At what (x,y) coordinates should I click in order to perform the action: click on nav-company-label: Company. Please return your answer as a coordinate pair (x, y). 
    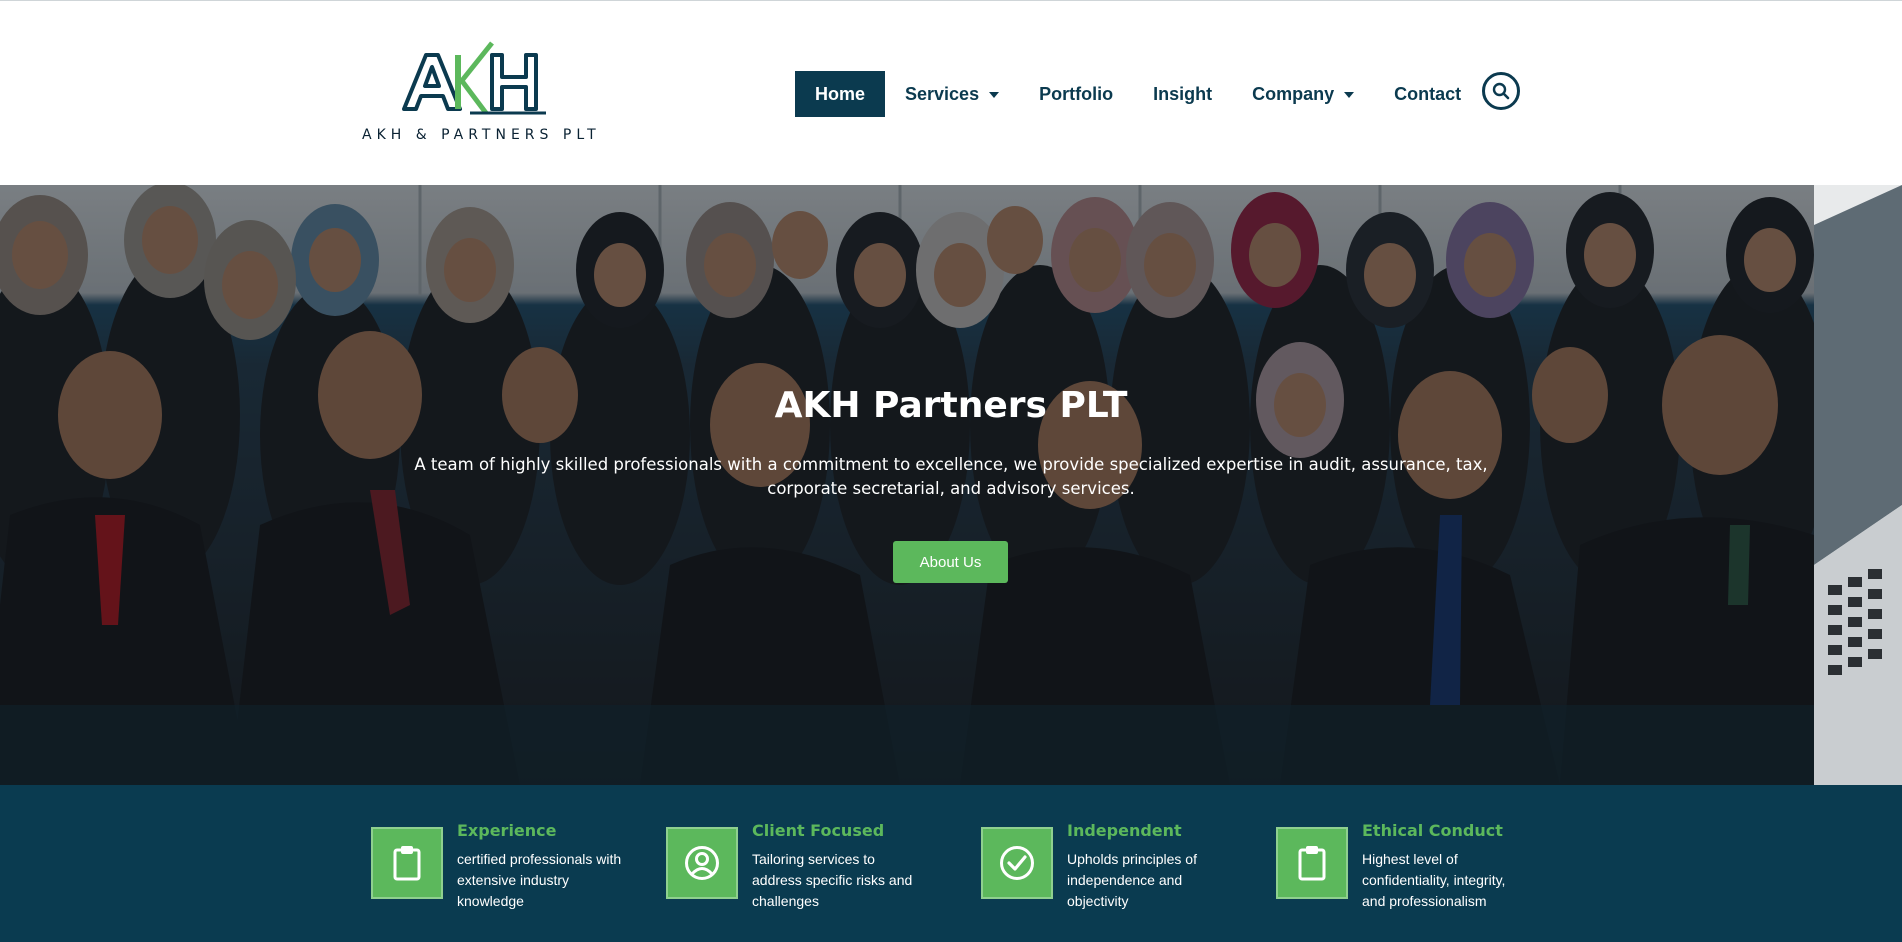
    Looking at the image, I should click on (1293, 93).